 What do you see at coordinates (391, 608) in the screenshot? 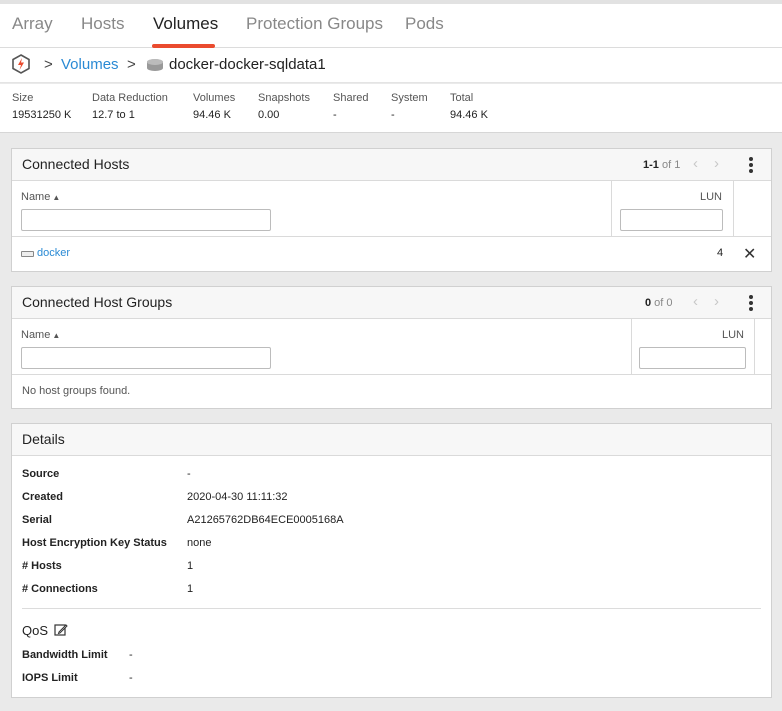
I see `section-divider` at bounding box center [391, 608].